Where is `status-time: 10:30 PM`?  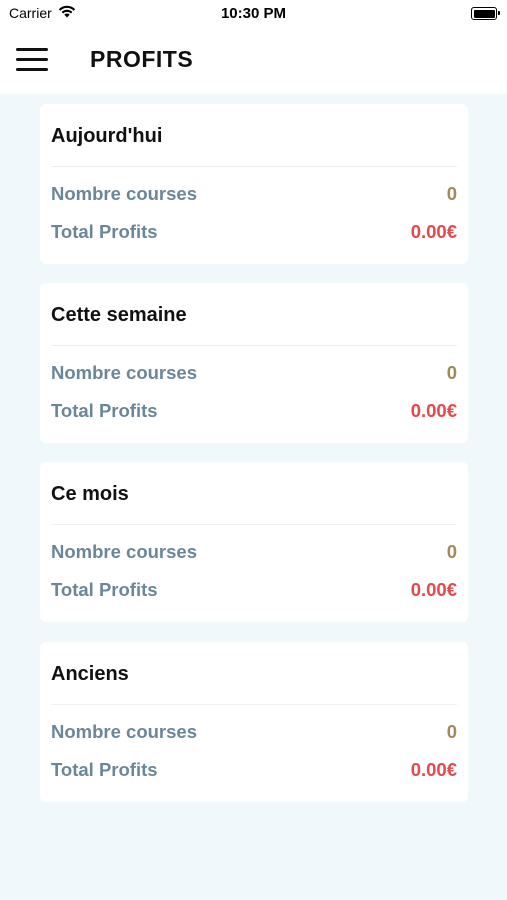 status-time: 10:30 PM is located at coordinates (253, 13).